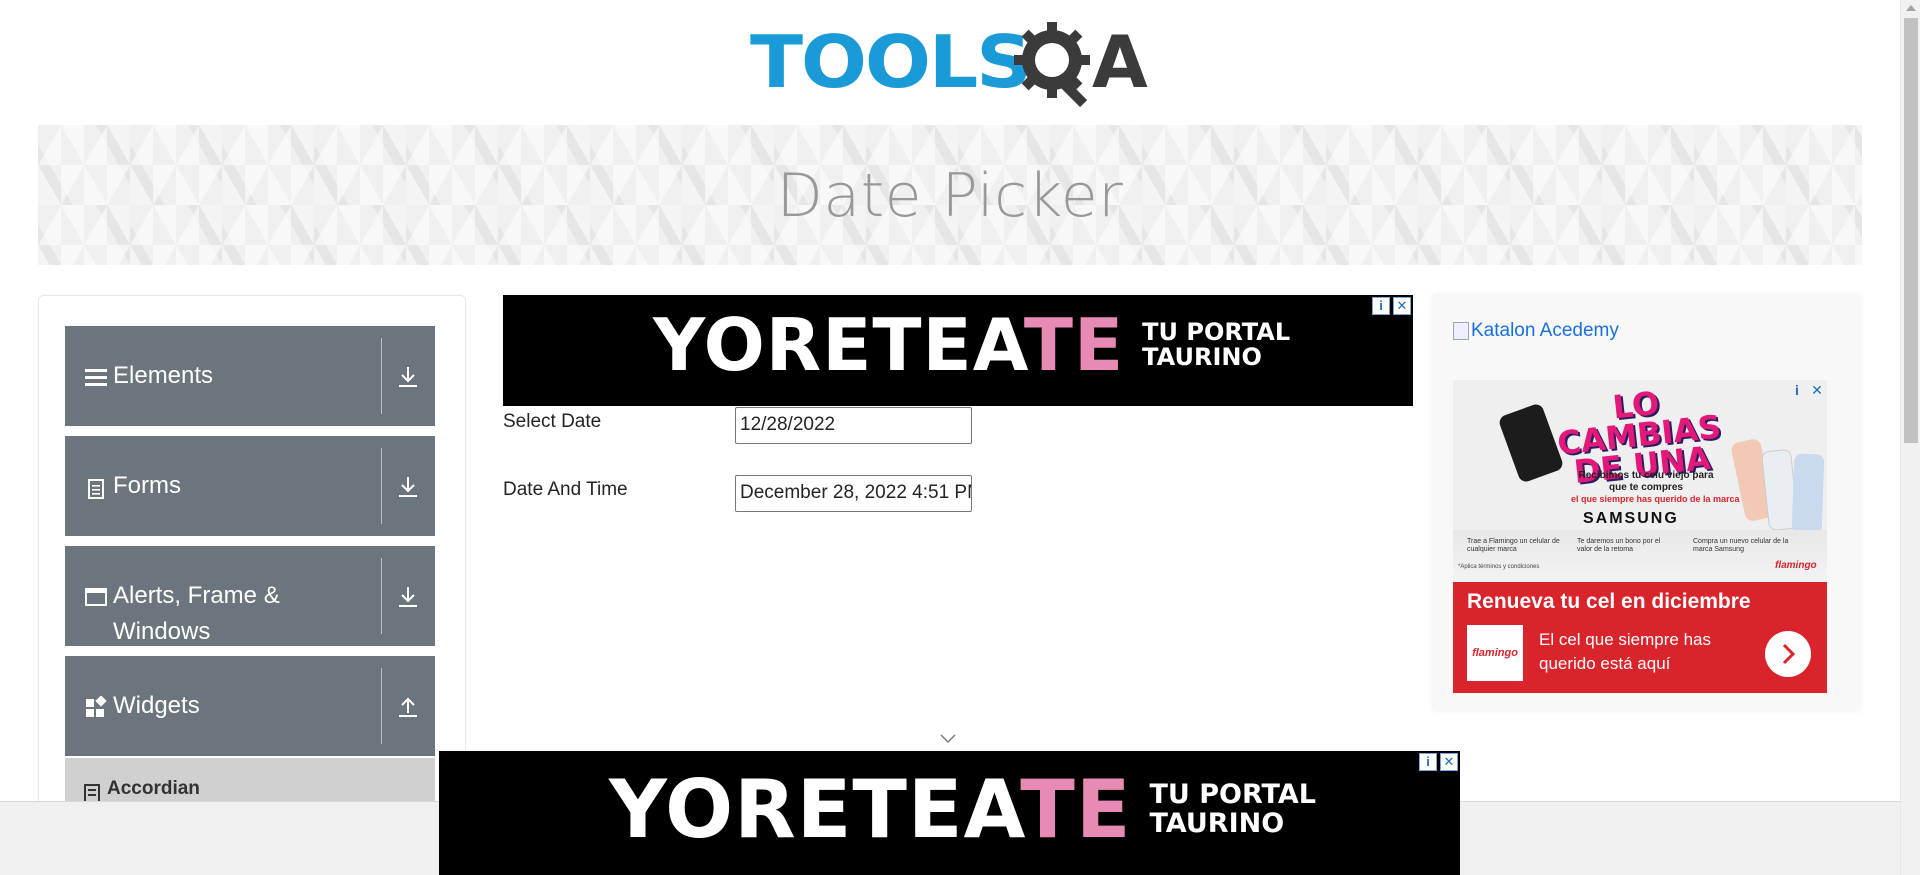 Image resolution: width=1920 pixels, height=875 pixels. Describe the element at coordinates (1911, 230) in the screenshot. I see `scrollbar-thumb` at that location.